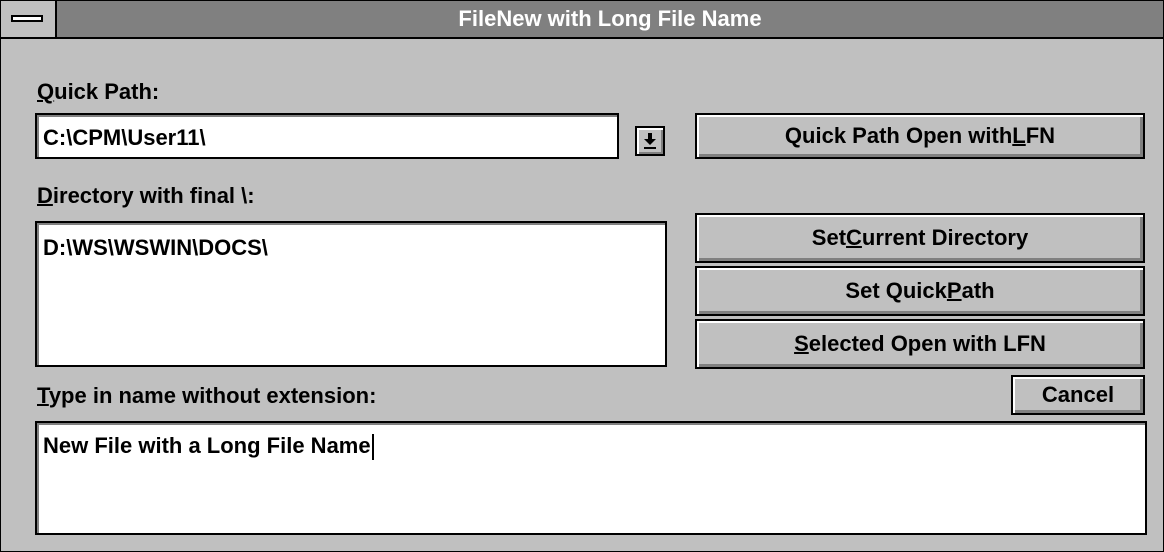 Image resolution: width=1164 pixels, height=552 pixels. I want to click on dropdown-arrow-icon, so click(650, 141).